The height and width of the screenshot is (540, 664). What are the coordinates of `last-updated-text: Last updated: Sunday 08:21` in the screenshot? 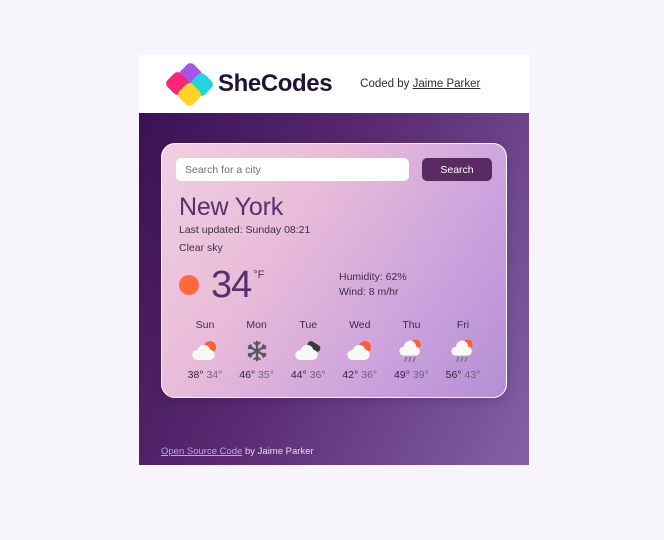 It's located at (245, 230).